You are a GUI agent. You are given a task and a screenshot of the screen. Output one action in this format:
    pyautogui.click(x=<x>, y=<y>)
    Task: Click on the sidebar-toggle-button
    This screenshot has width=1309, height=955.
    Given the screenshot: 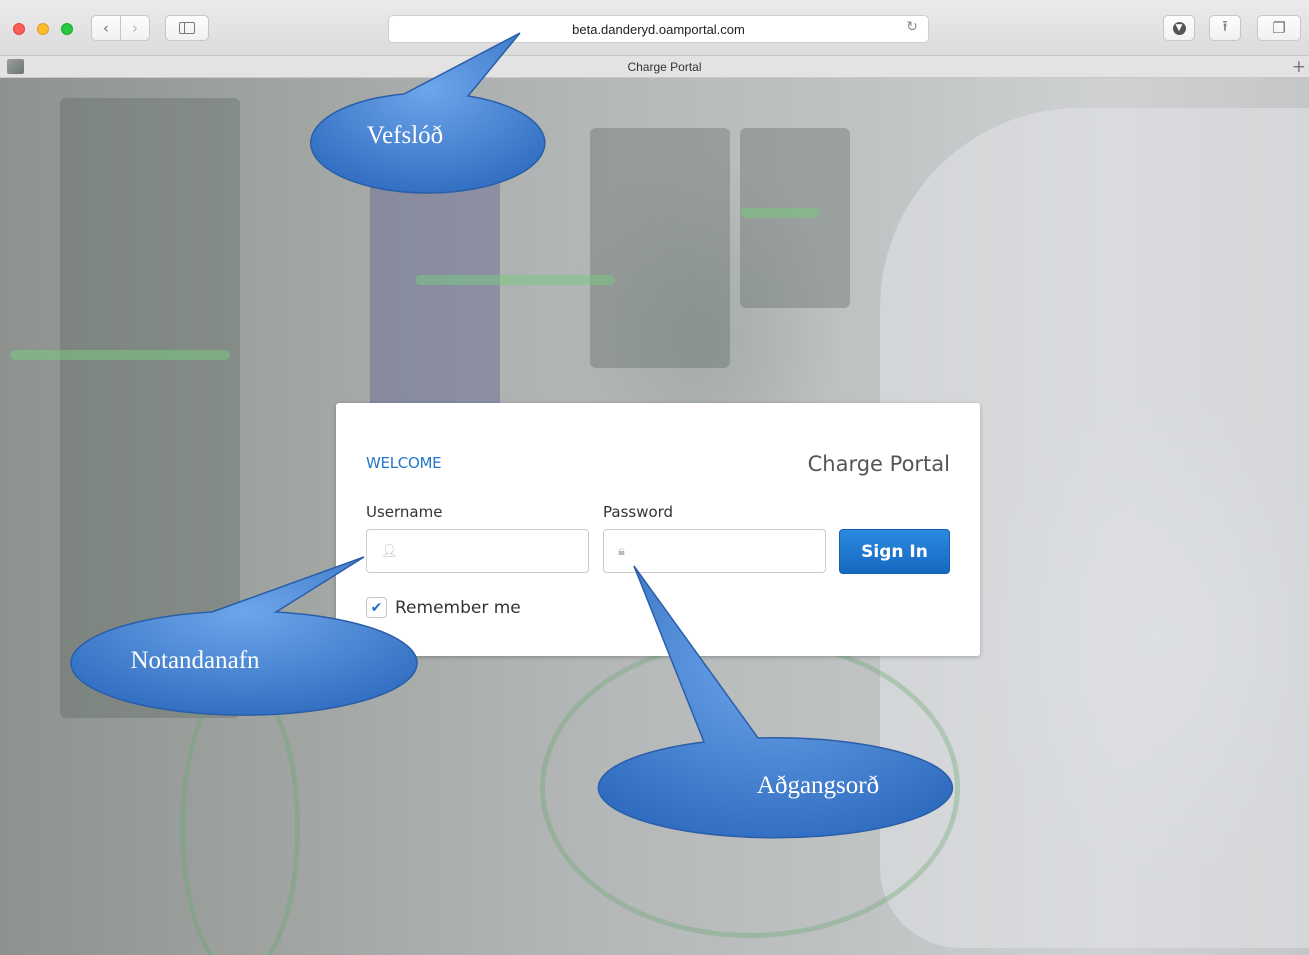 What is the action you would take?
    pyautogui.click(x=187, y=28)
    